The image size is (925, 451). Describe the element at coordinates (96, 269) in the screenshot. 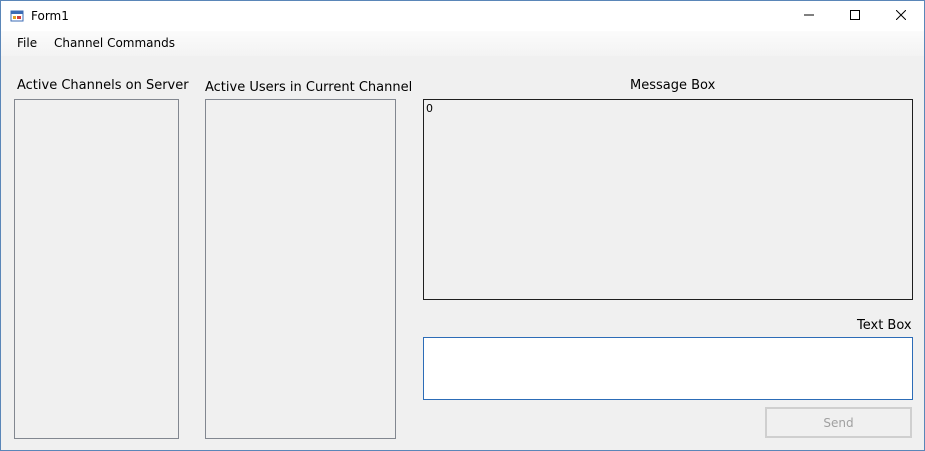

I see `channels-listbox` at that location.